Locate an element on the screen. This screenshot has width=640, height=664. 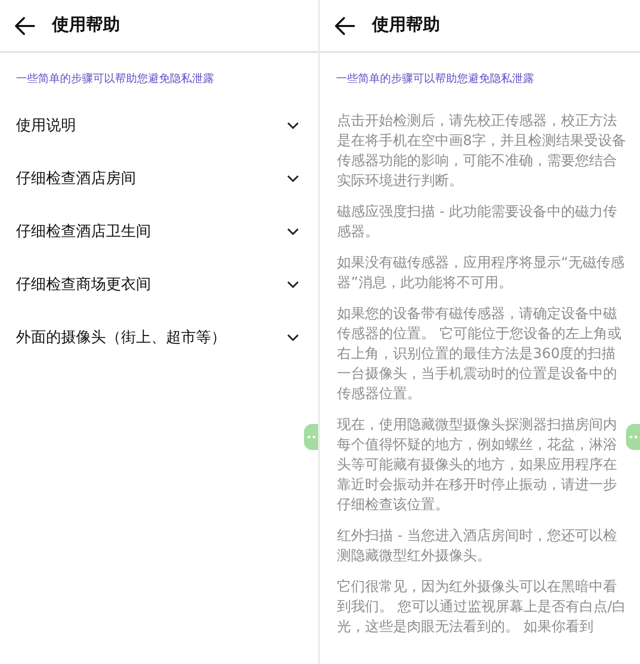
item-label: 仔细检查商场更衣间 is located at coordinates (83, 285).